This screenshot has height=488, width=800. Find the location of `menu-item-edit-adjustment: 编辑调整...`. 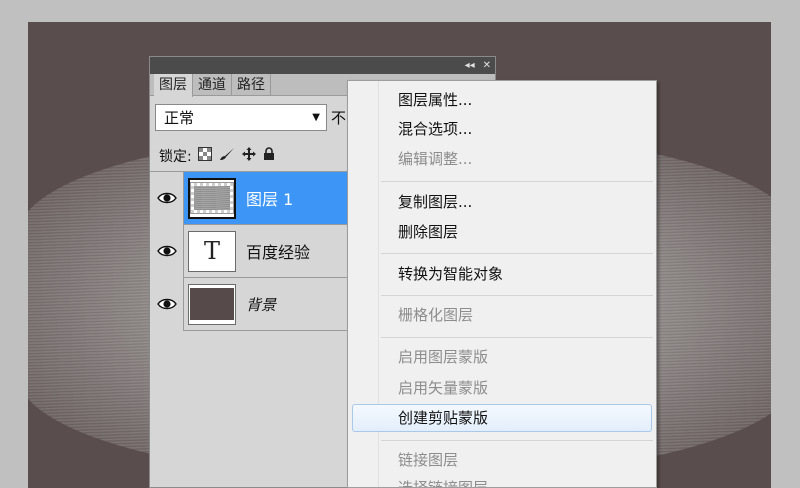

menu-item-edit-adjustment: 编辑调整... is located at coordinates (435, 159).